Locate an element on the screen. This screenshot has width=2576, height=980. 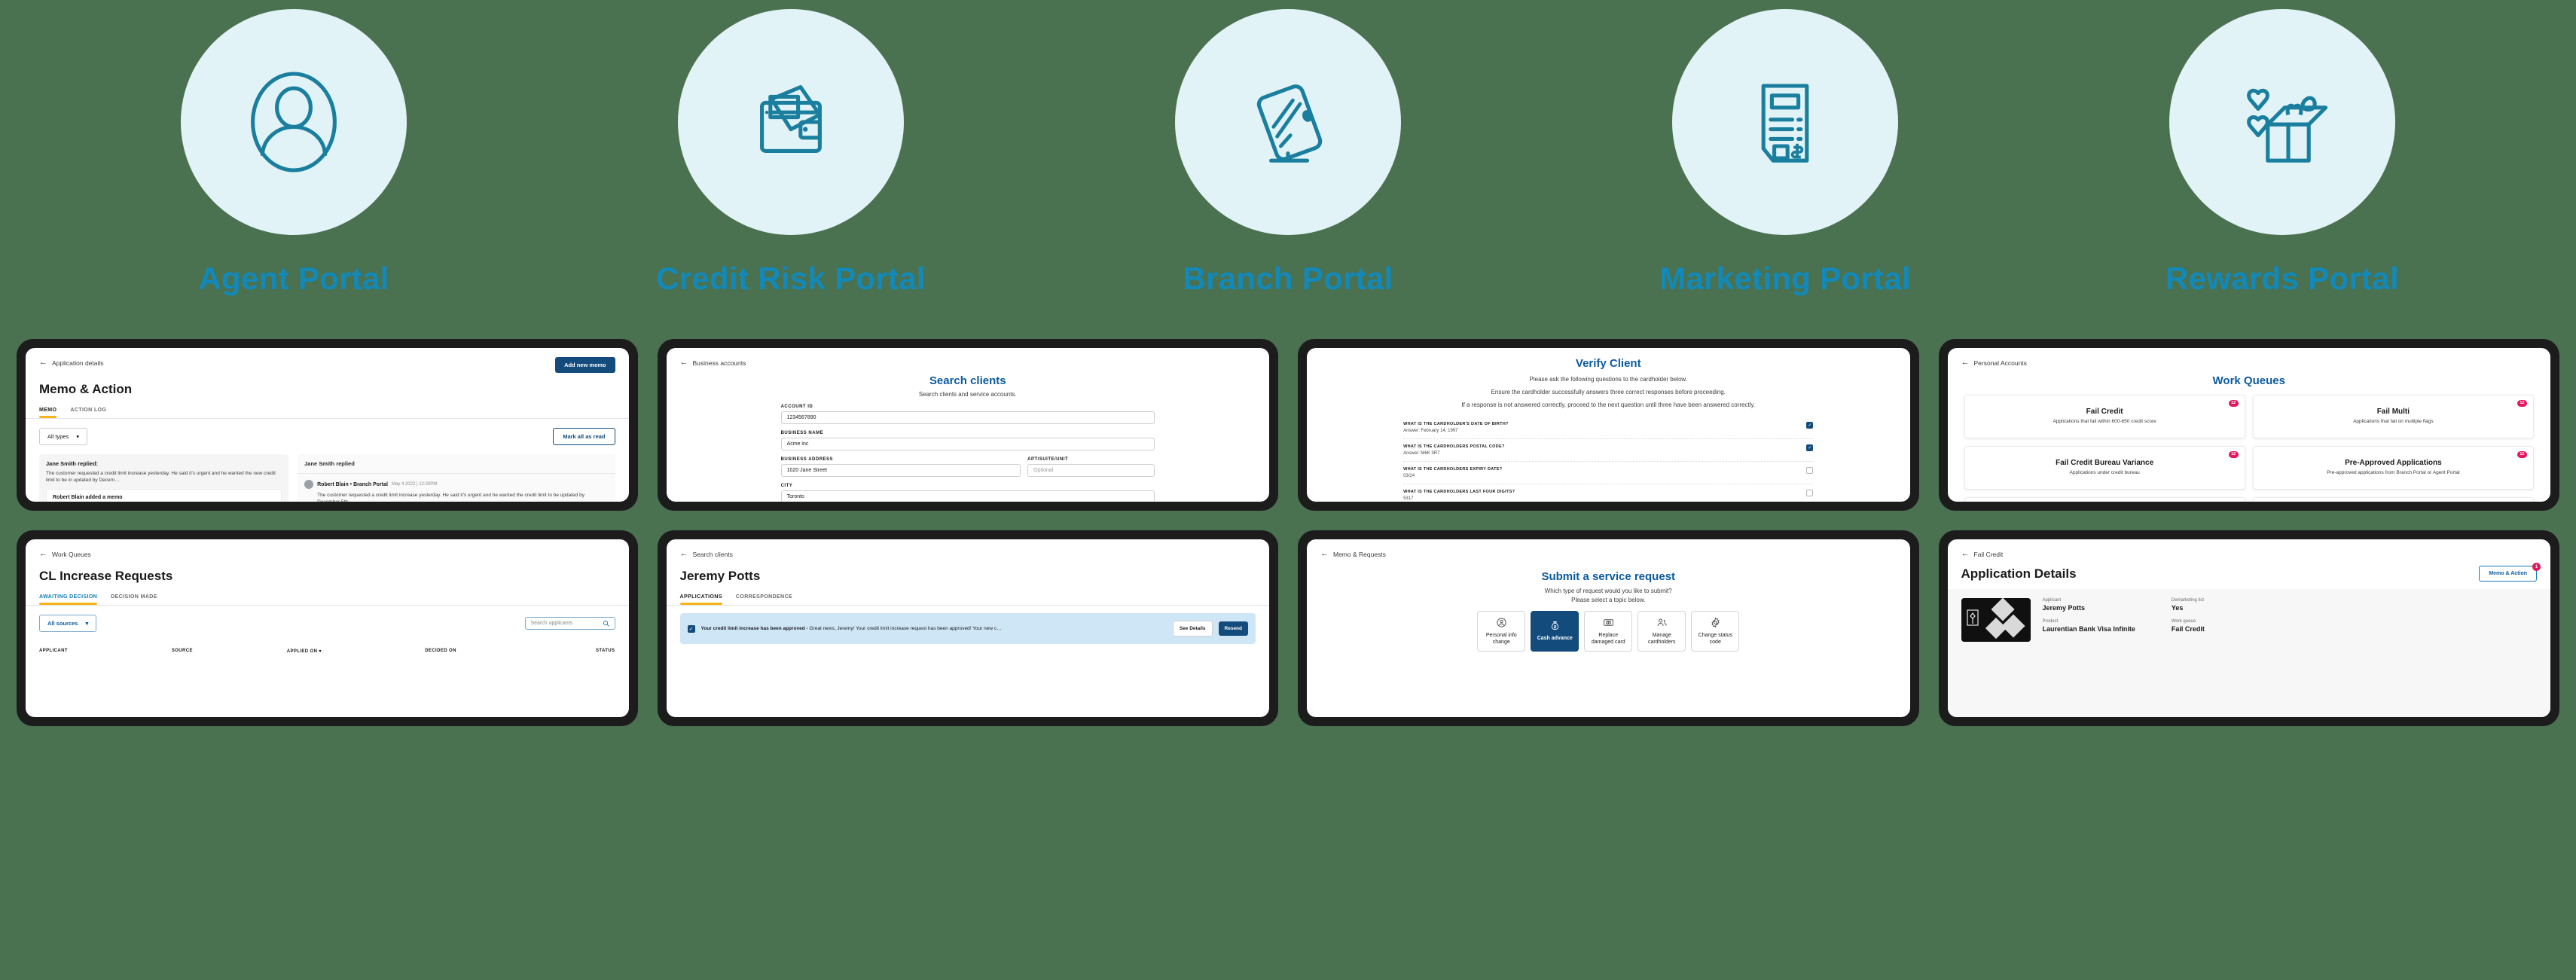
col-applied-on: APPLIED ON ▾ is located at coordinates (356, 651).